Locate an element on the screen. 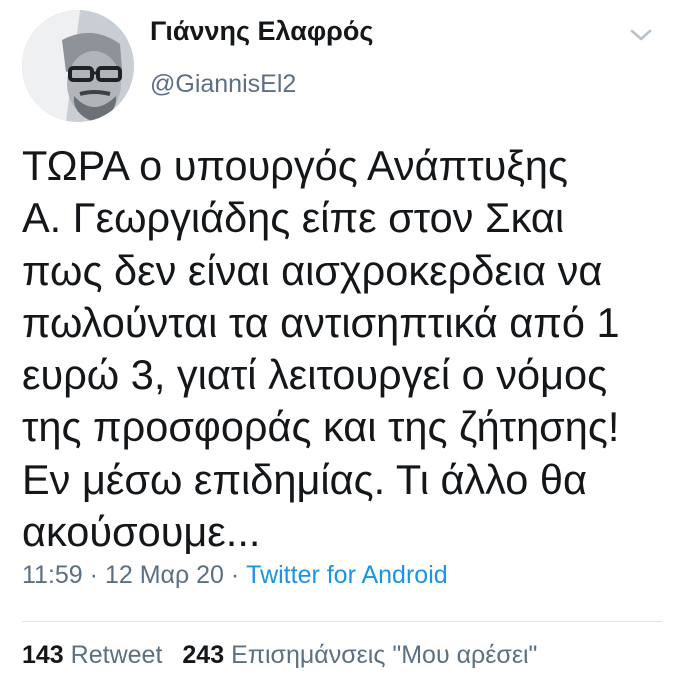  likes-stat: 243 Επισημάνσεις "Μου αρέσει" is located at coordinates (359, 655).